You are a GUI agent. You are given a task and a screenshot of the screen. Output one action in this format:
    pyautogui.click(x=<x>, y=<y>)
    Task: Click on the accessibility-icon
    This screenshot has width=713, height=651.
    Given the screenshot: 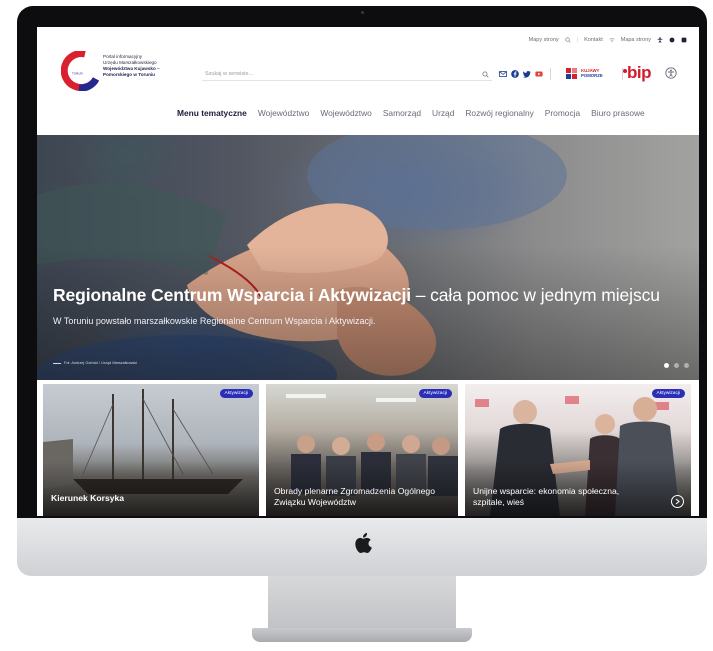 What is the action you would take?
    pyautogui.click(x=671, y=73)
    